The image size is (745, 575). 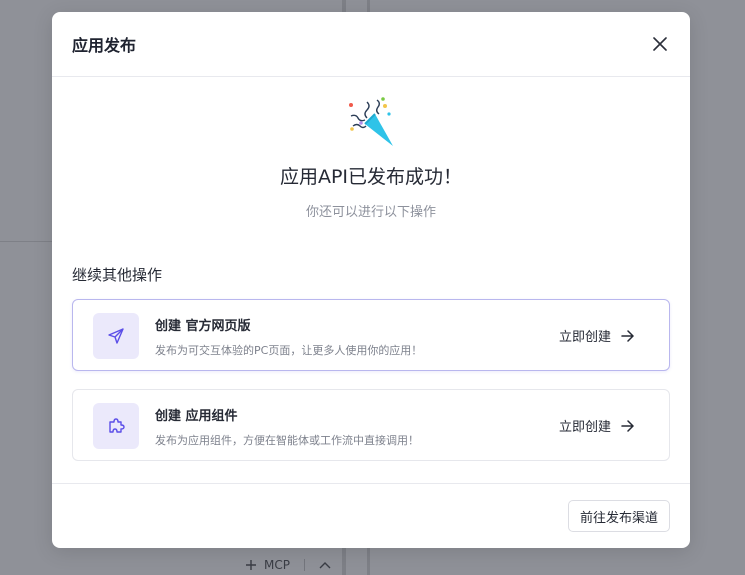 What do you see at coordinates (26, 241) in the screenshot?
I see `background-divider` at bounding box center [26, 241].